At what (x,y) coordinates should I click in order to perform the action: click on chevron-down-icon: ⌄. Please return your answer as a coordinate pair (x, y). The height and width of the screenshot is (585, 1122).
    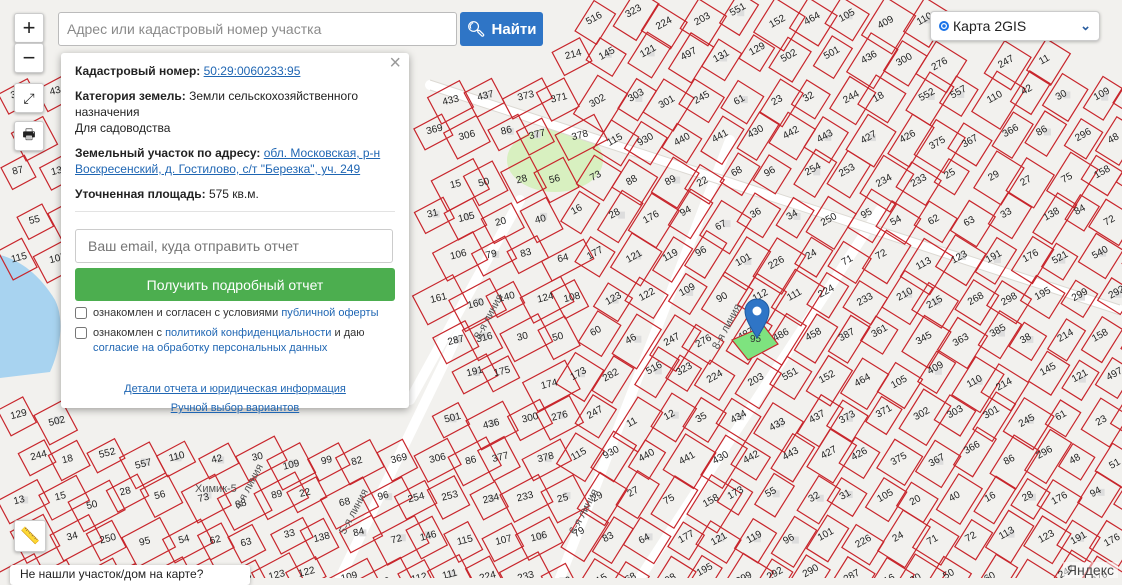
    Looking at the image, I should click on (1085, 26).